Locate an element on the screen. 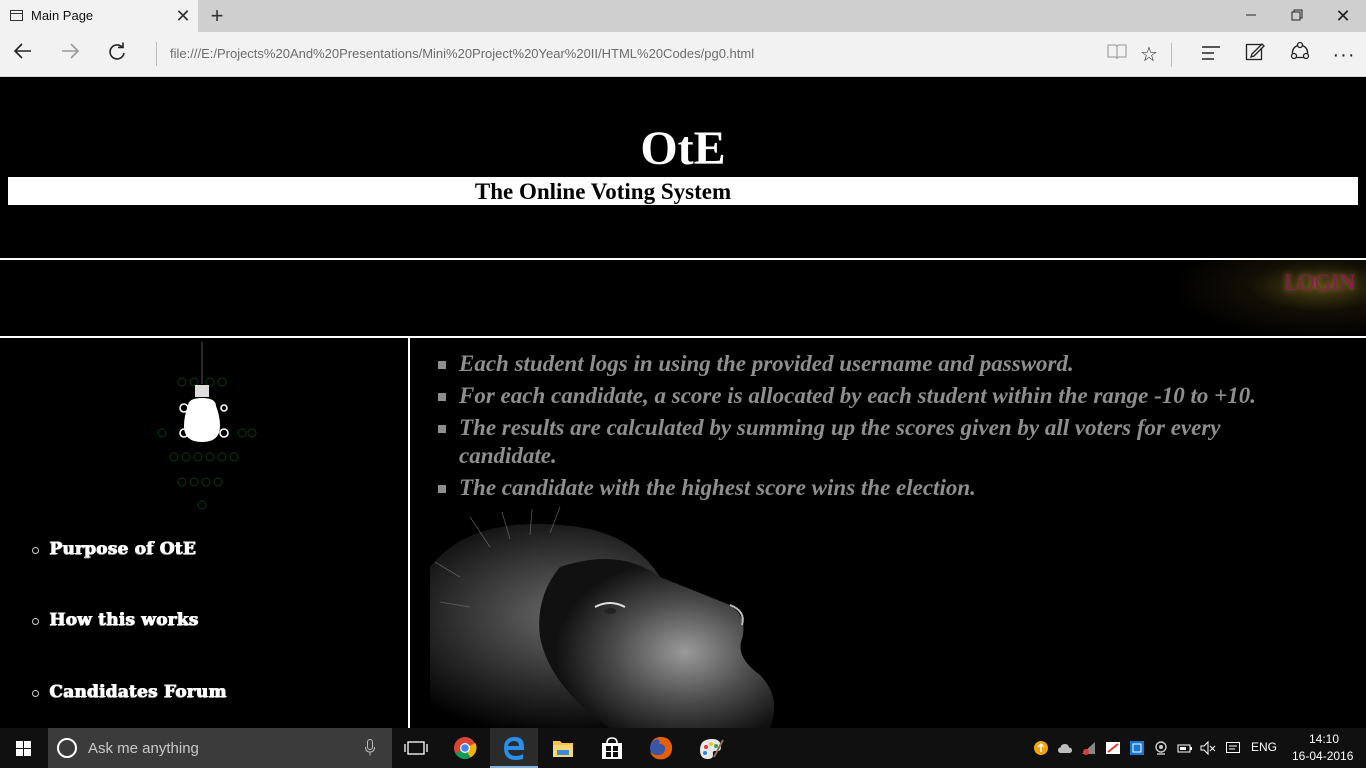 The width and height of the screenshot is (1366, 768). cortana-icon is located at coordinates (67, 748).